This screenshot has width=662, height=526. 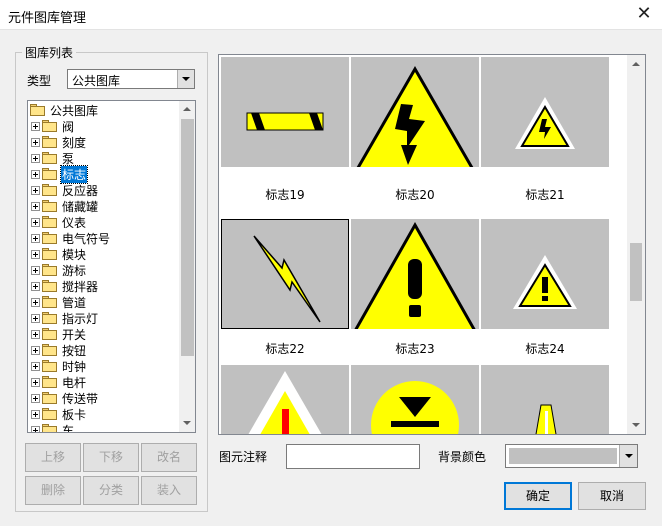 What do you see at coordinates (74, 366) in the screenshot?
I see `tree-item-label: 时钟` at bounding box center [74, 366].